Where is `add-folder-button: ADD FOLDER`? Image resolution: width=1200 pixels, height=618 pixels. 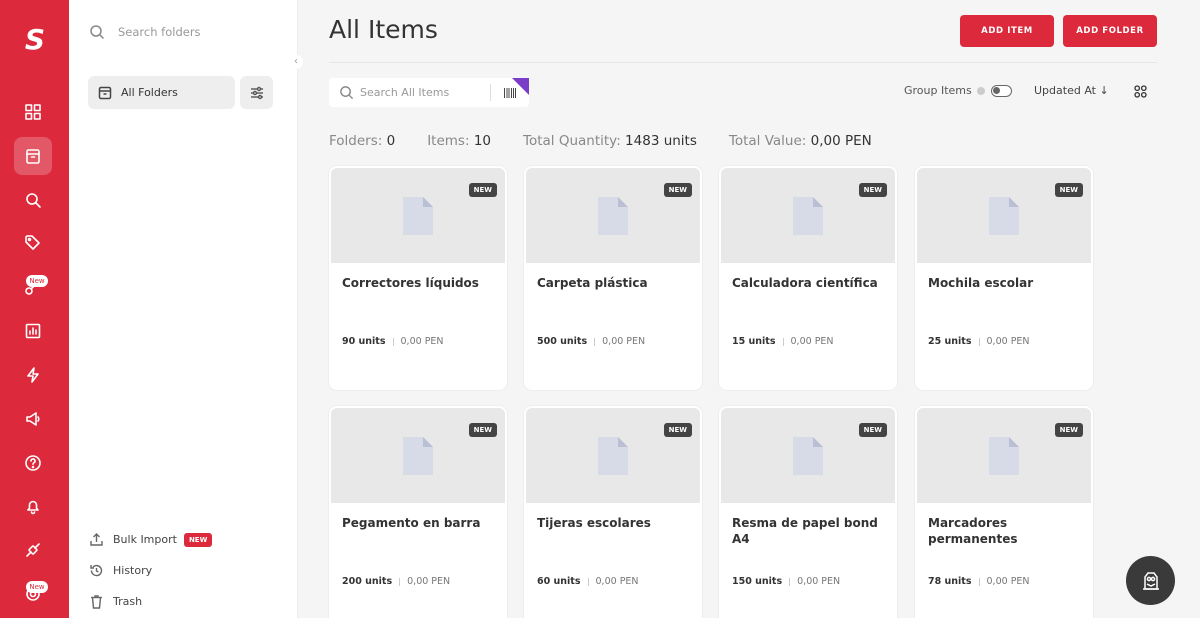
add-folder-button: ADD FOLDER is located at coordinates (1110, 31).